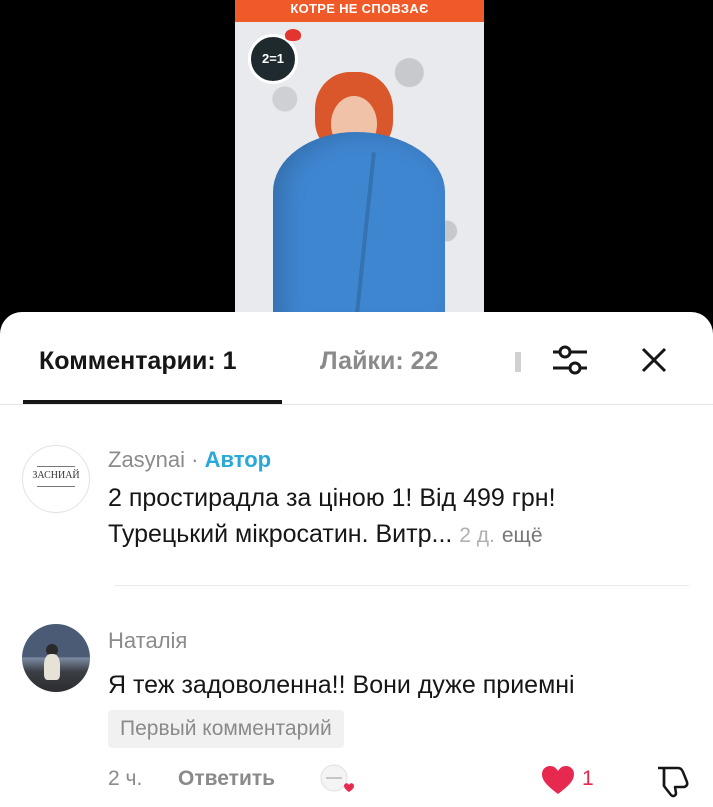  What do you see at coordinates (332, 498) in the screenshot?
I see `comment-text-line-1: 2 простирадла за ціною 1! Від 499 грн!` at bounding box center [332, 498].